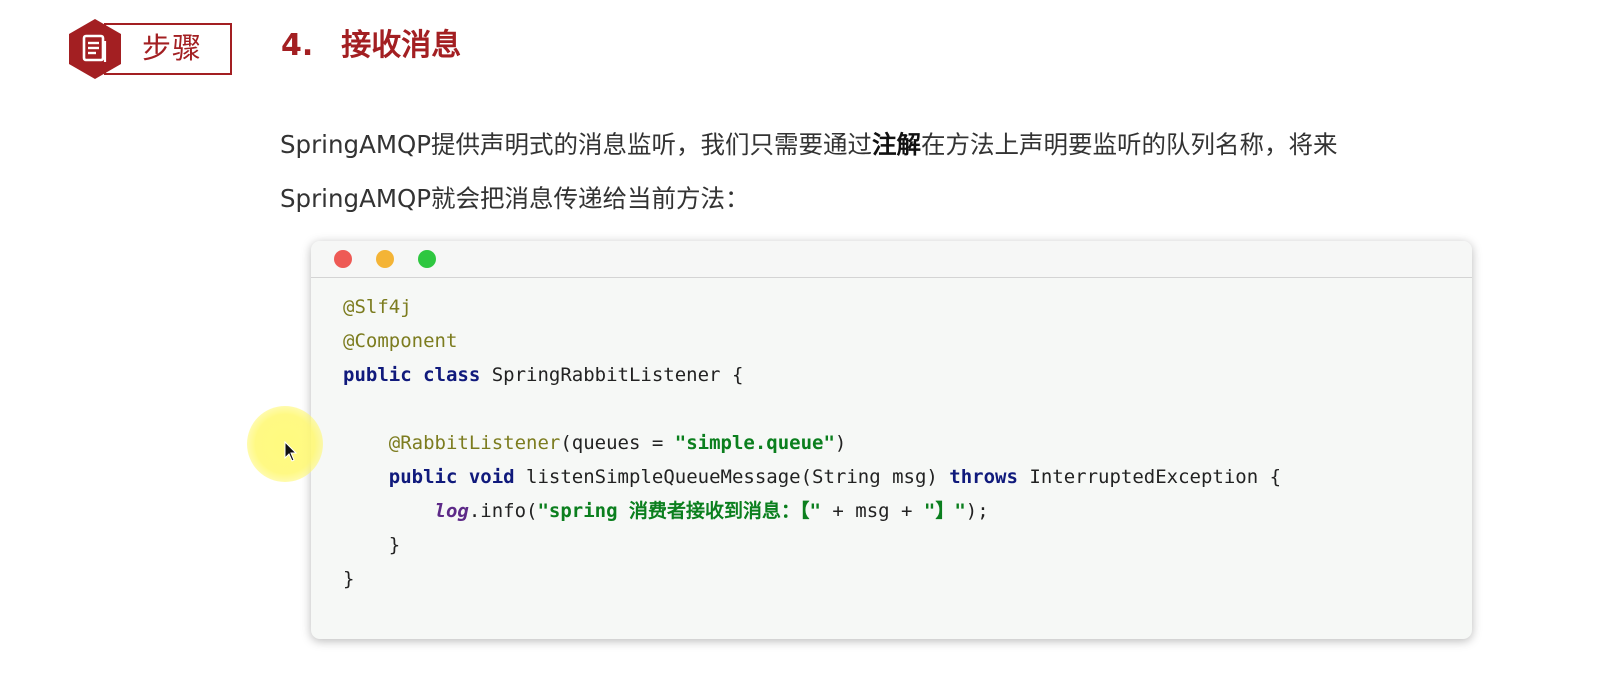 This screenshot has height=679, width=1610. Describe the element at coordinates (679, 511) in the screenshot. I see `log-message-string: "spring 消费者接收到消息：【"` at that location.